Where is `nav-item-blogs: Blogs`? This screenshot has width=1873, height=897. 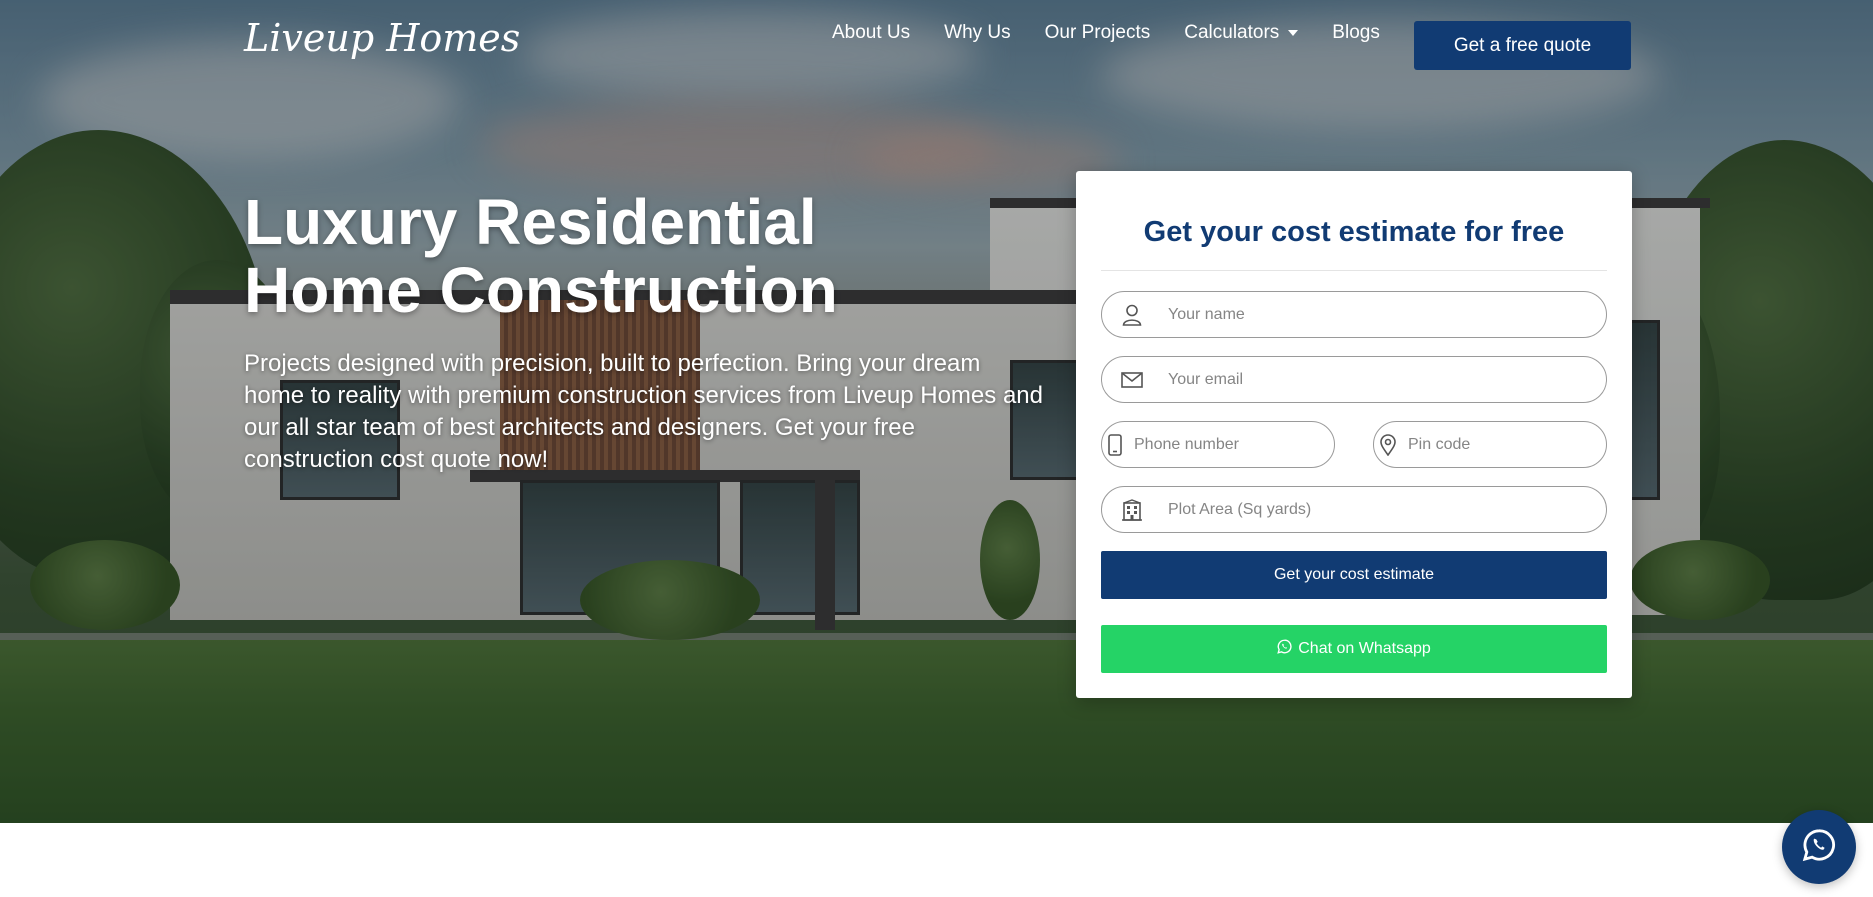 nav-item-blogs: Blogs is located at coordinates (1356, 33).